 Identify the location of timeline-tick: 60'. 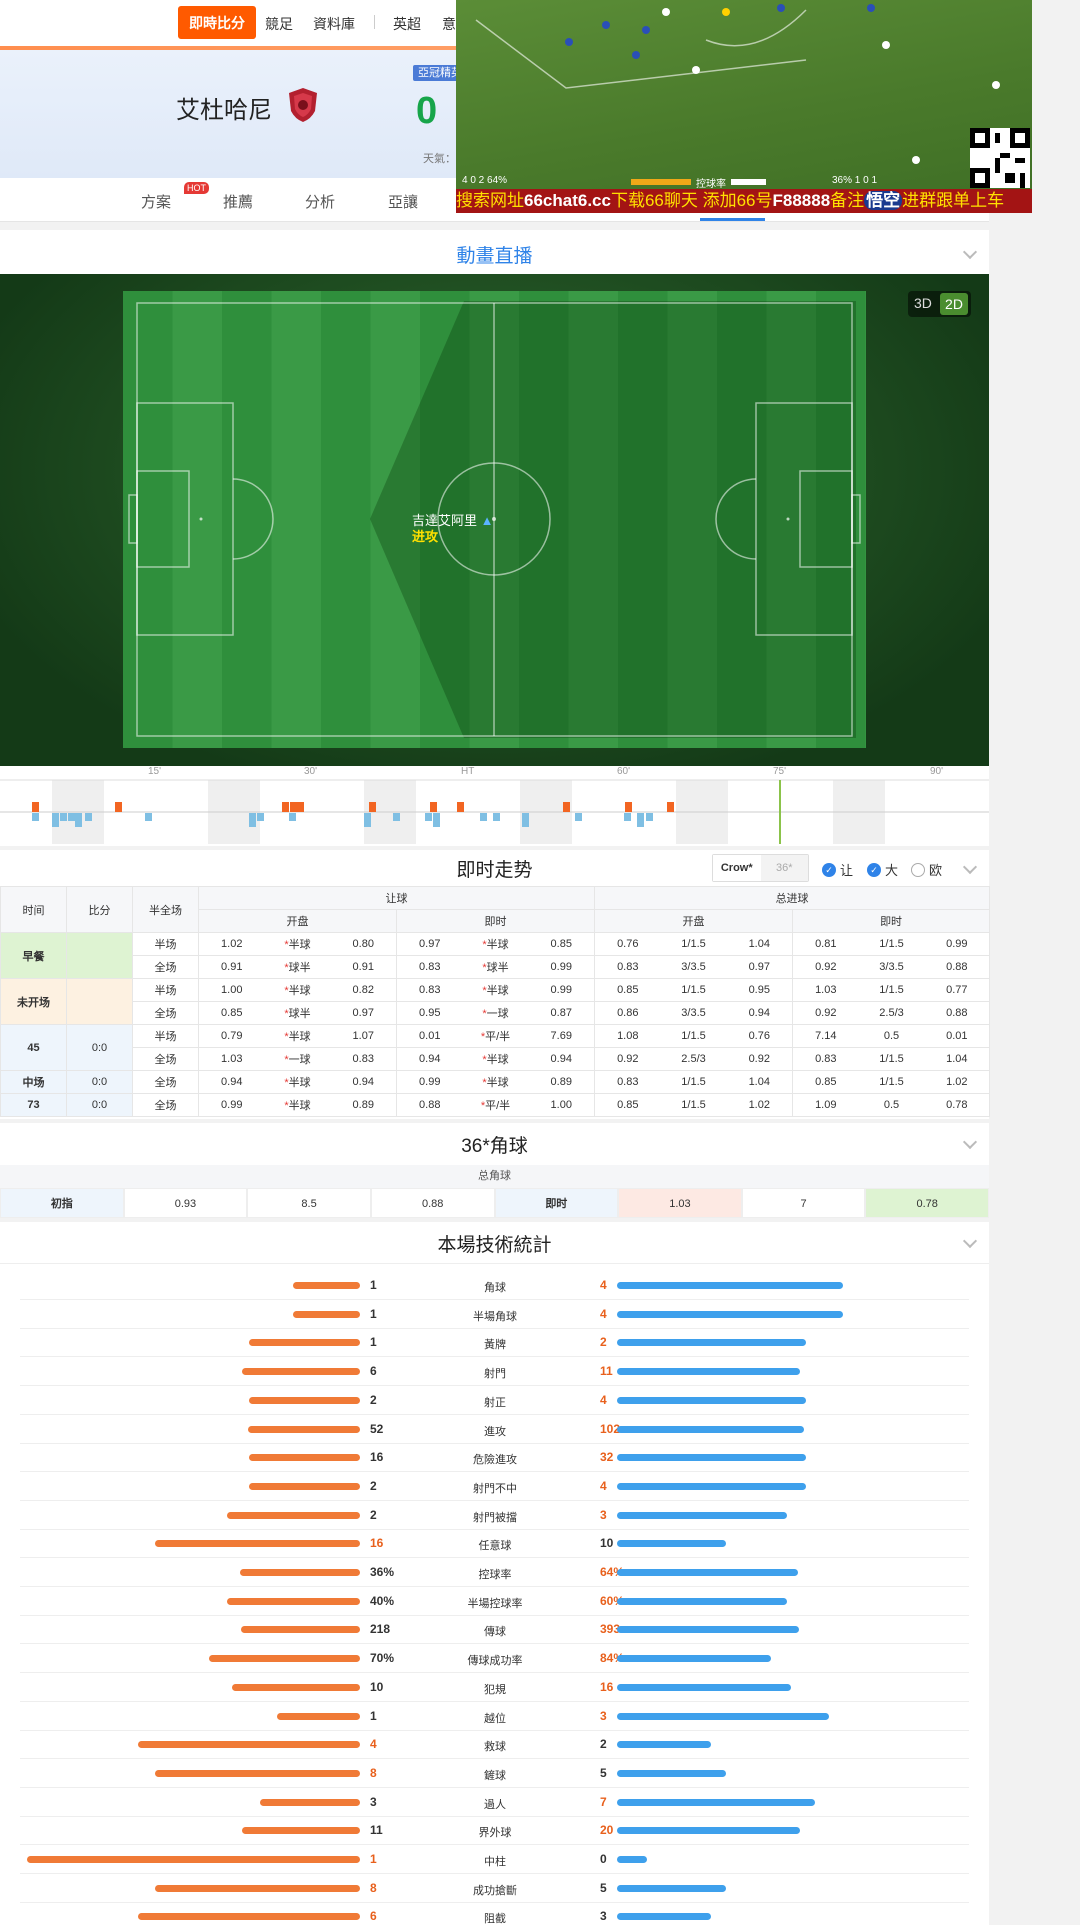
(624, 771).